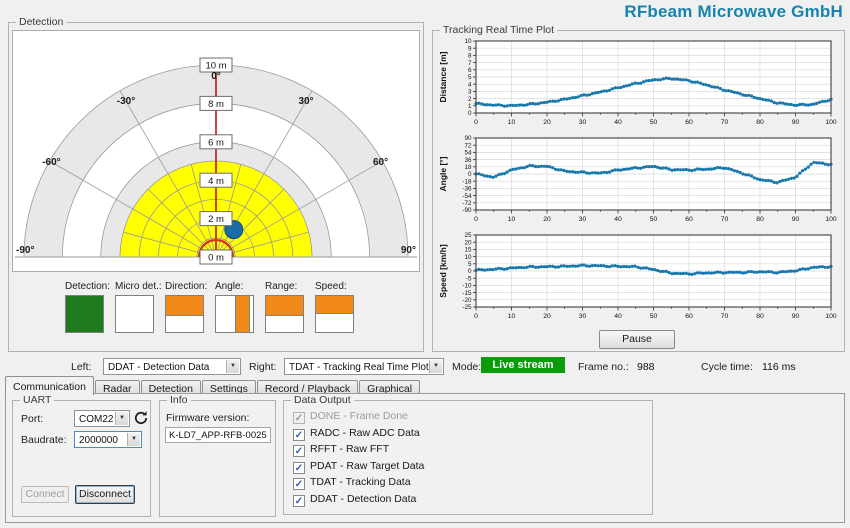 The width and height of the screenshot is (850, 528). I want to click on svg-text: 80, so click(760, 122).